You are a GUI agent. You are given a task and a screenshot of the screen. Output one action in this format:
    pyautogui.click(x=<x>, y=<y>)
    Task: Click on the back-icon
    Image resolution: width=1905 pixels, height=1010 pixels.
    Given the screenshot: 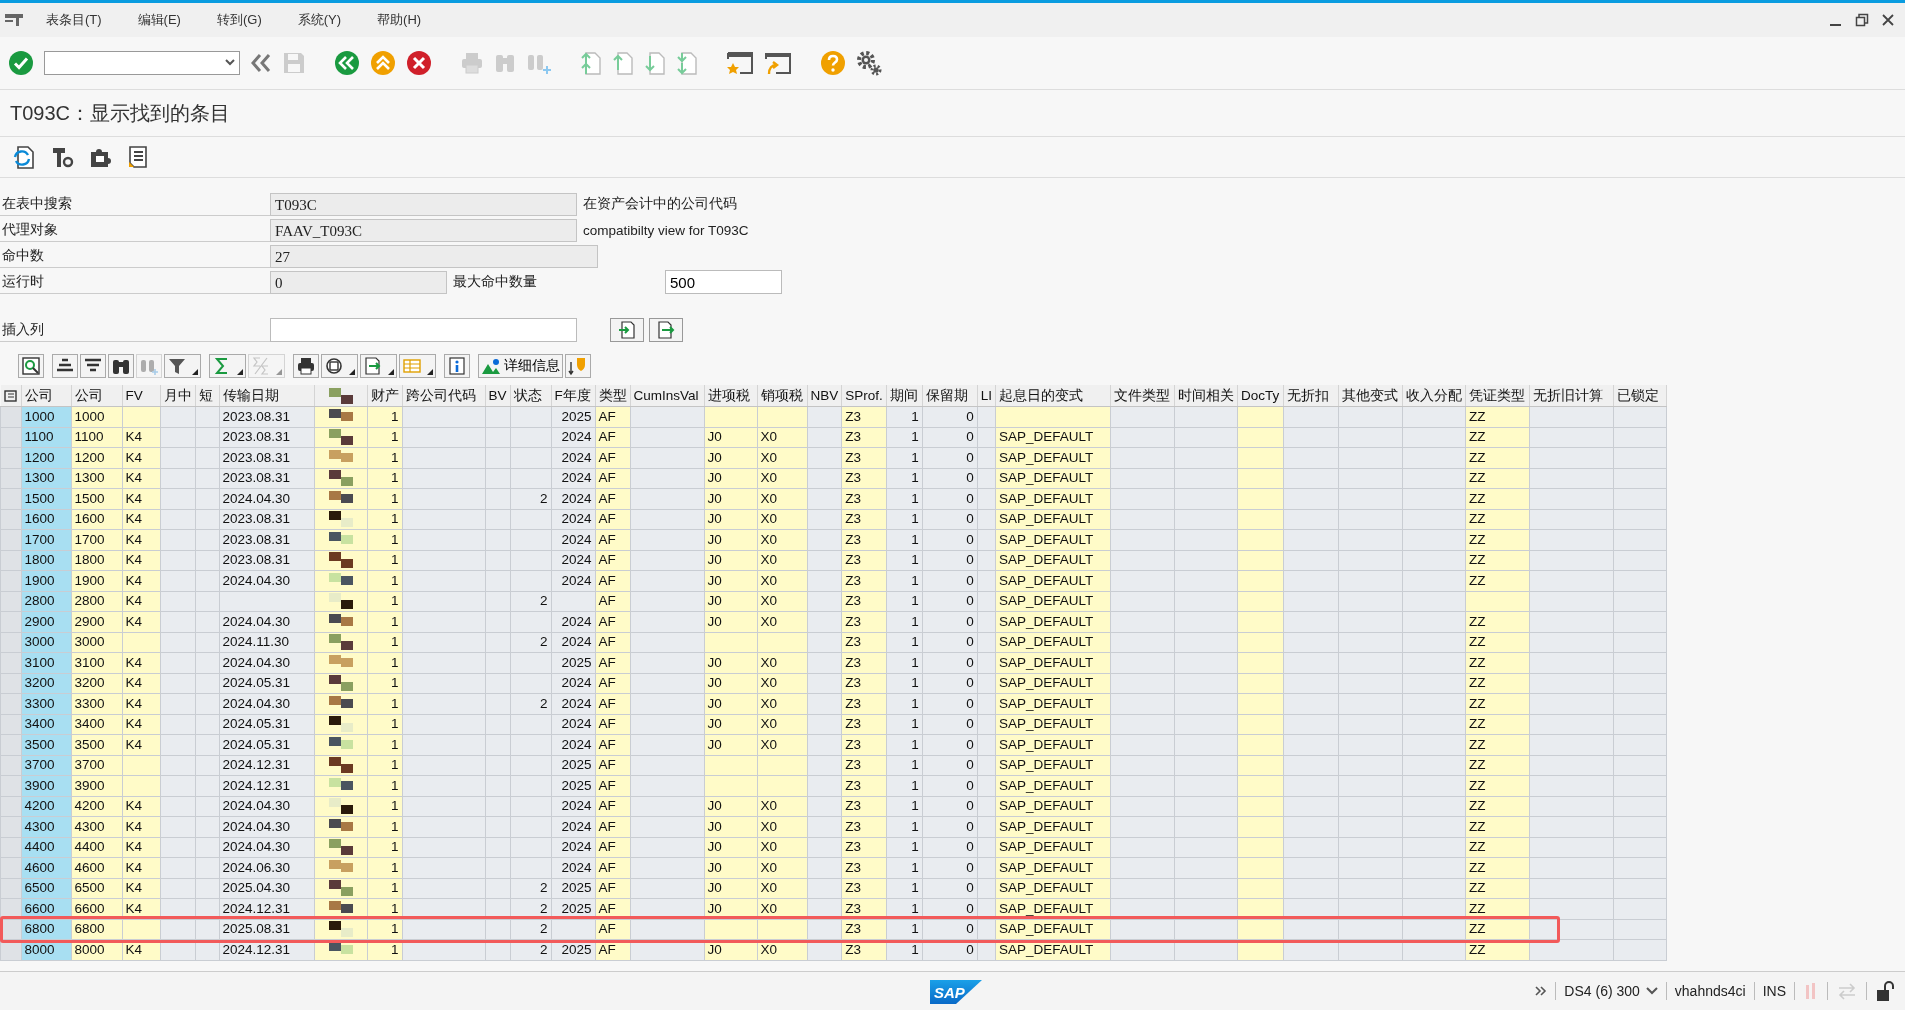 What is the action you would take?
    pyautogui.click(x=347, y=63)
    